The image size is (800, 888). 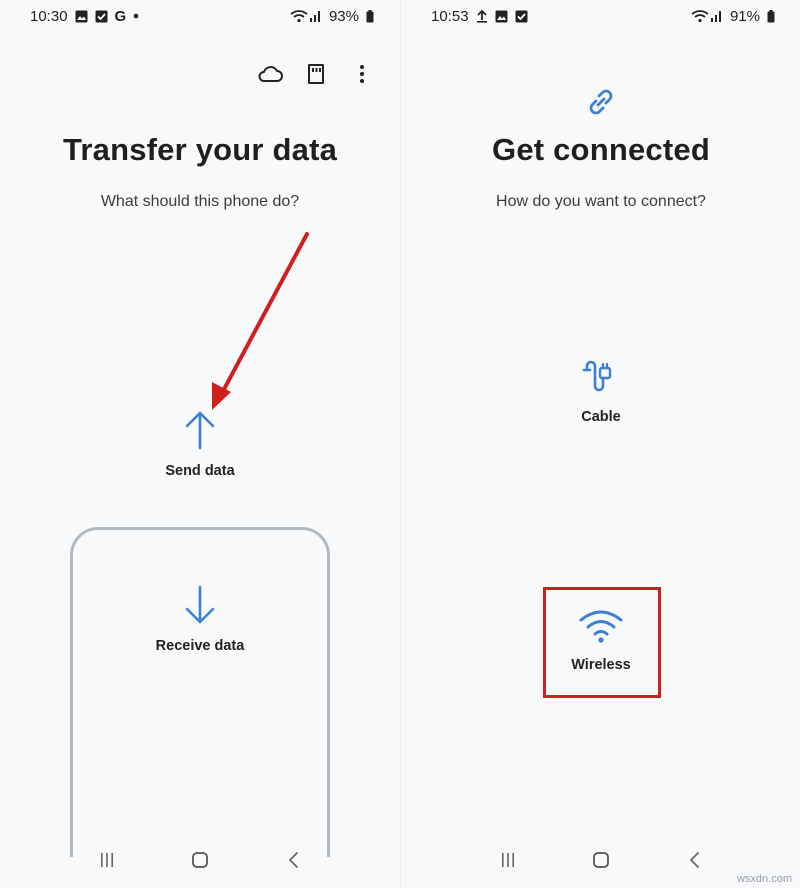 What do you see at coordinates (707, 16) in the screenshot?
I see `wifi-signal-icon` at bounding box center [707, 16].